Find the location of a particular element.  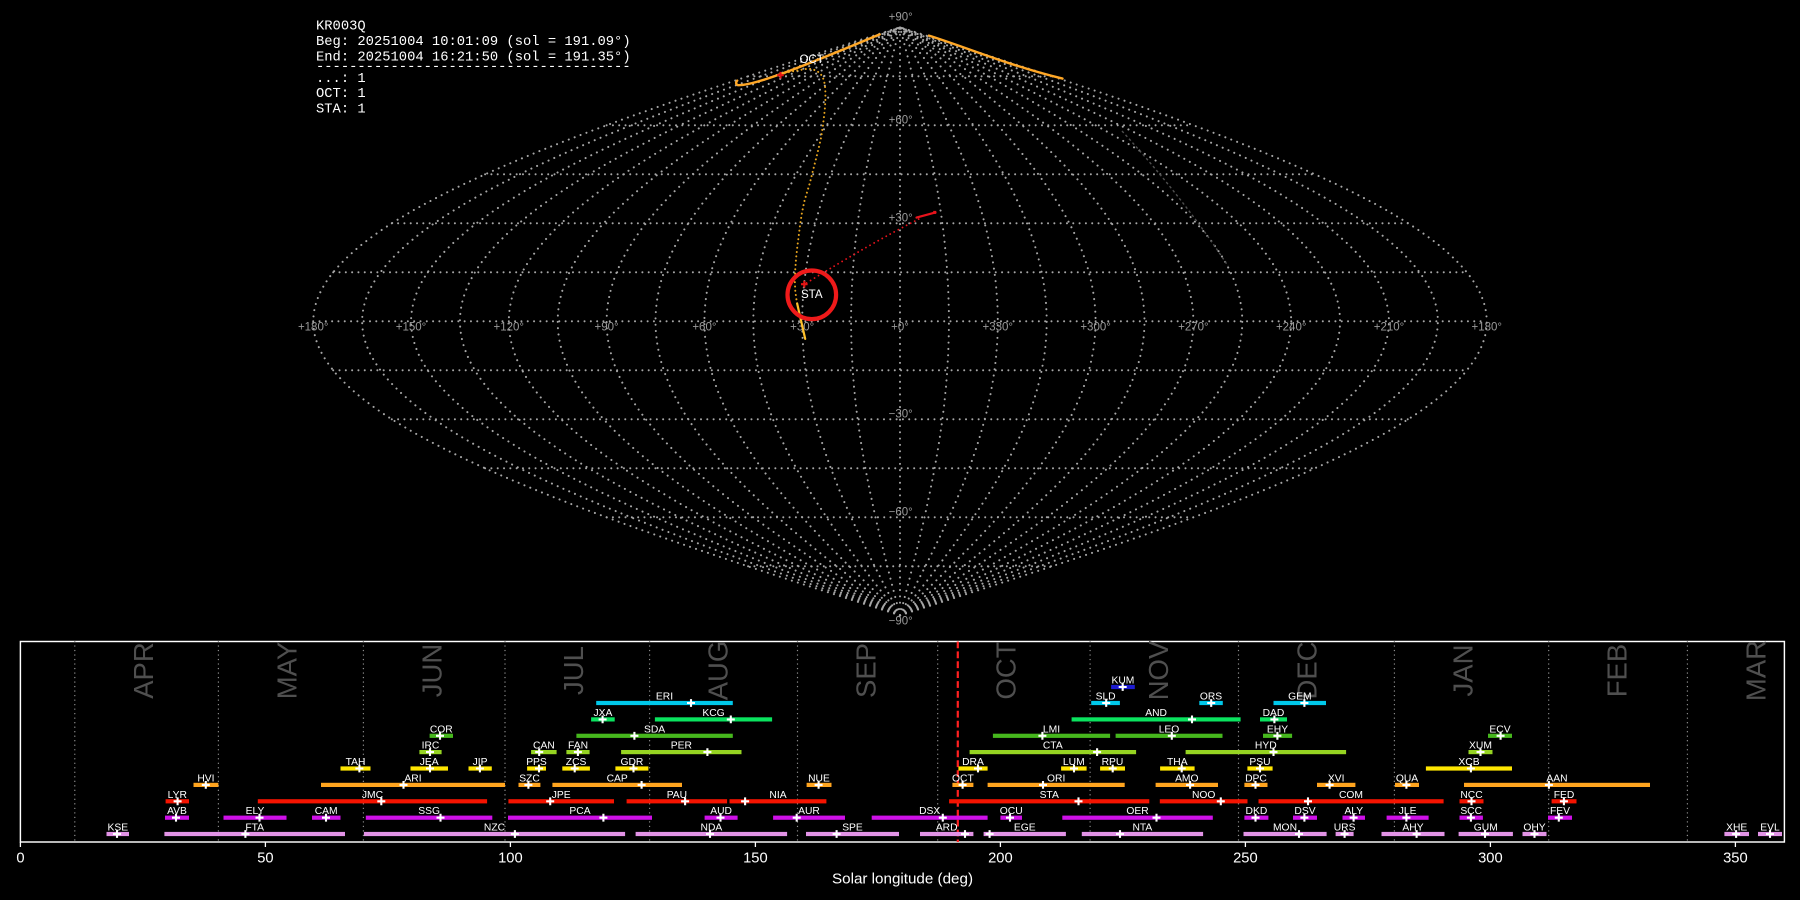

svg-text: JAN is located at coordinates (1462, 671).